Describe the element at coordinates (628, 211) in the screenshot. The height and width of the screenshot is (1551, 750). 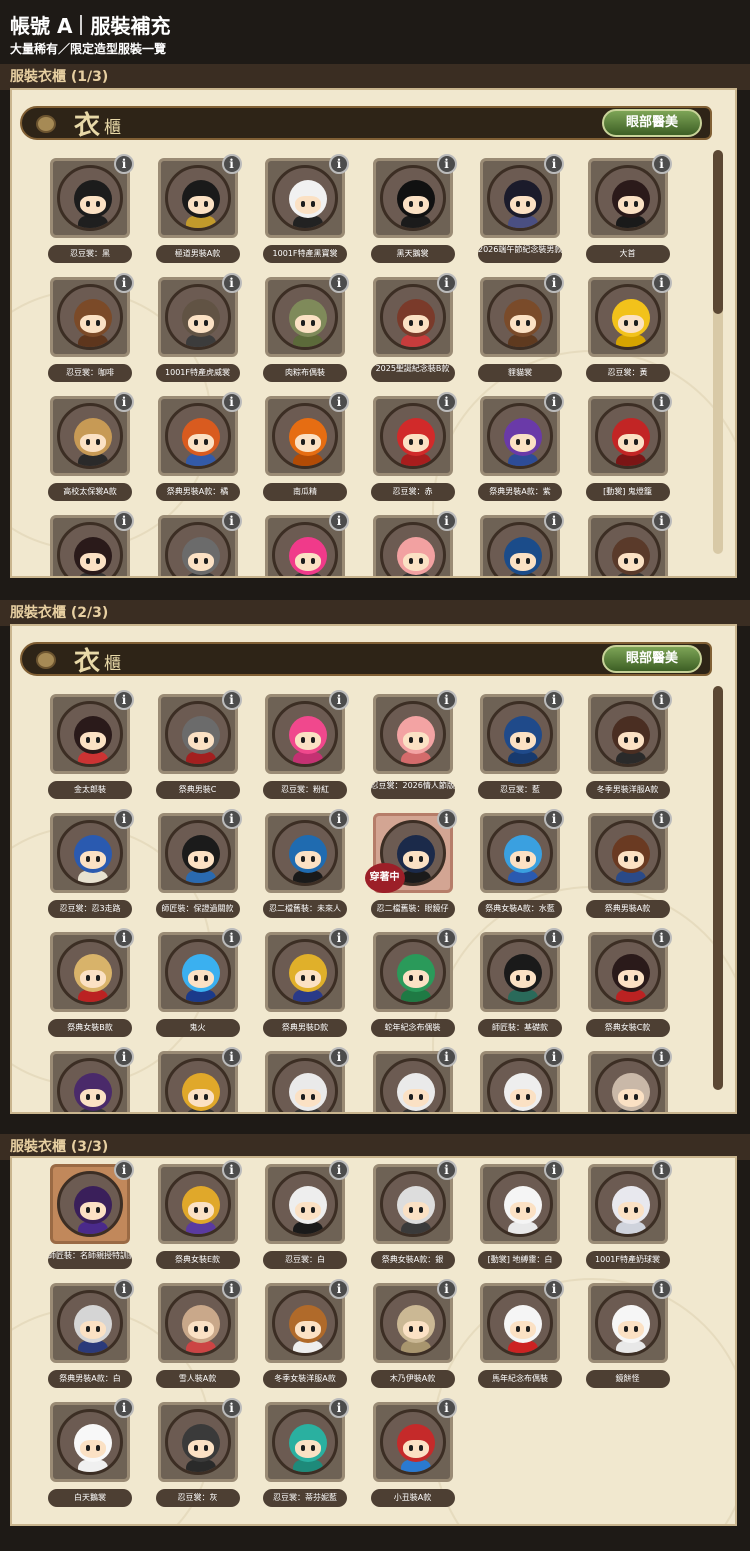
I see `costume-item: i 大首` at that location.